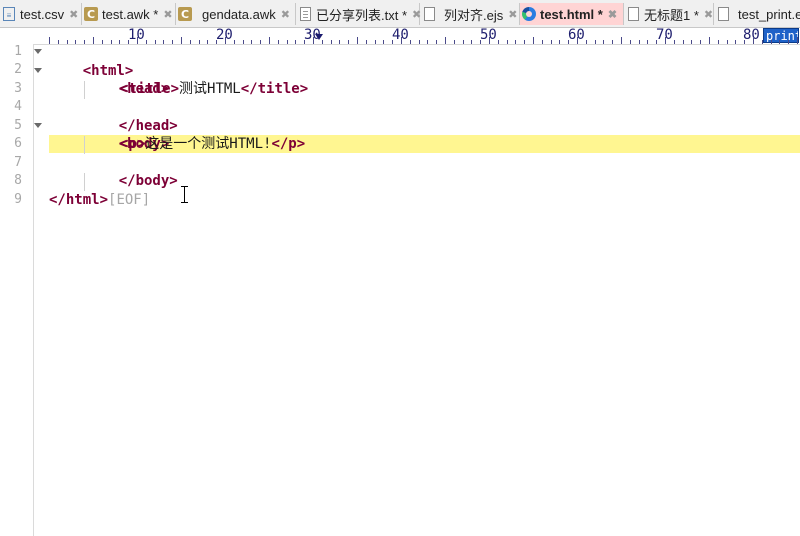  What do you see at coordinates (671, 15) in the screenshot?
I see `tab-label: 无标题1 *` at bounding box center [671, 15].